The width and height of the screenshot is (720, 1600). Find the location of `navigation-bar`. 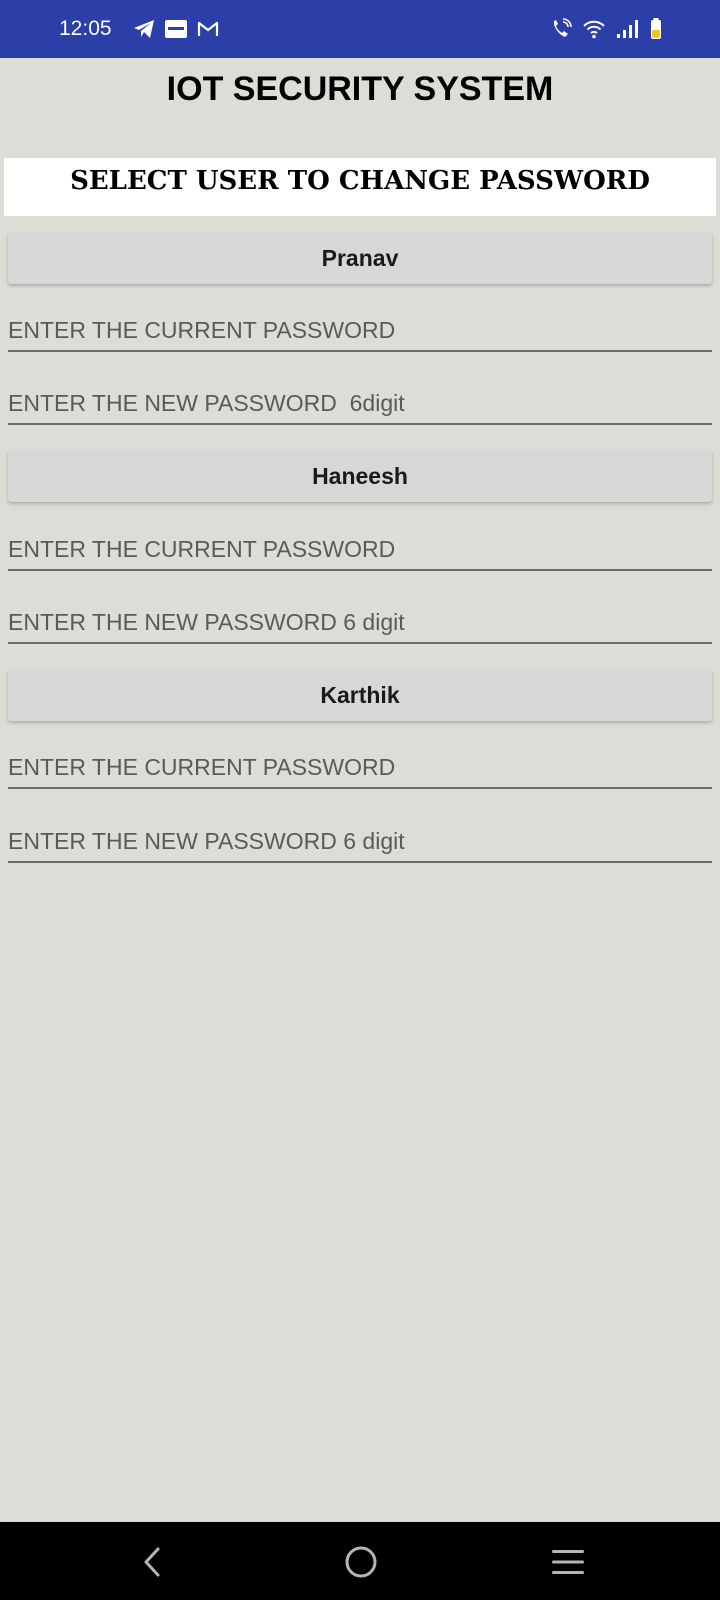

navigation-bar is located at coordinates (360, 1561).